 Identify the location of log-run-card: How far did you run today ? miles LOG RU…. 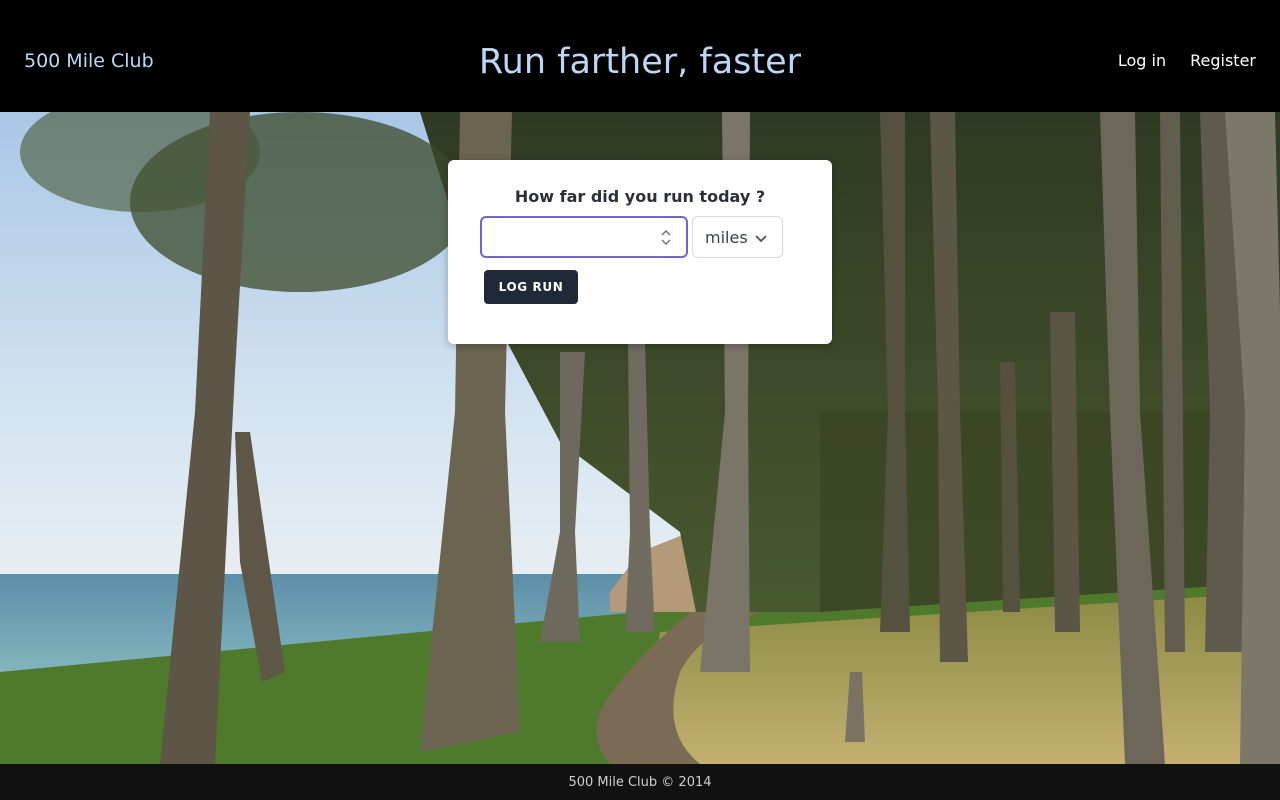
(640, 252).